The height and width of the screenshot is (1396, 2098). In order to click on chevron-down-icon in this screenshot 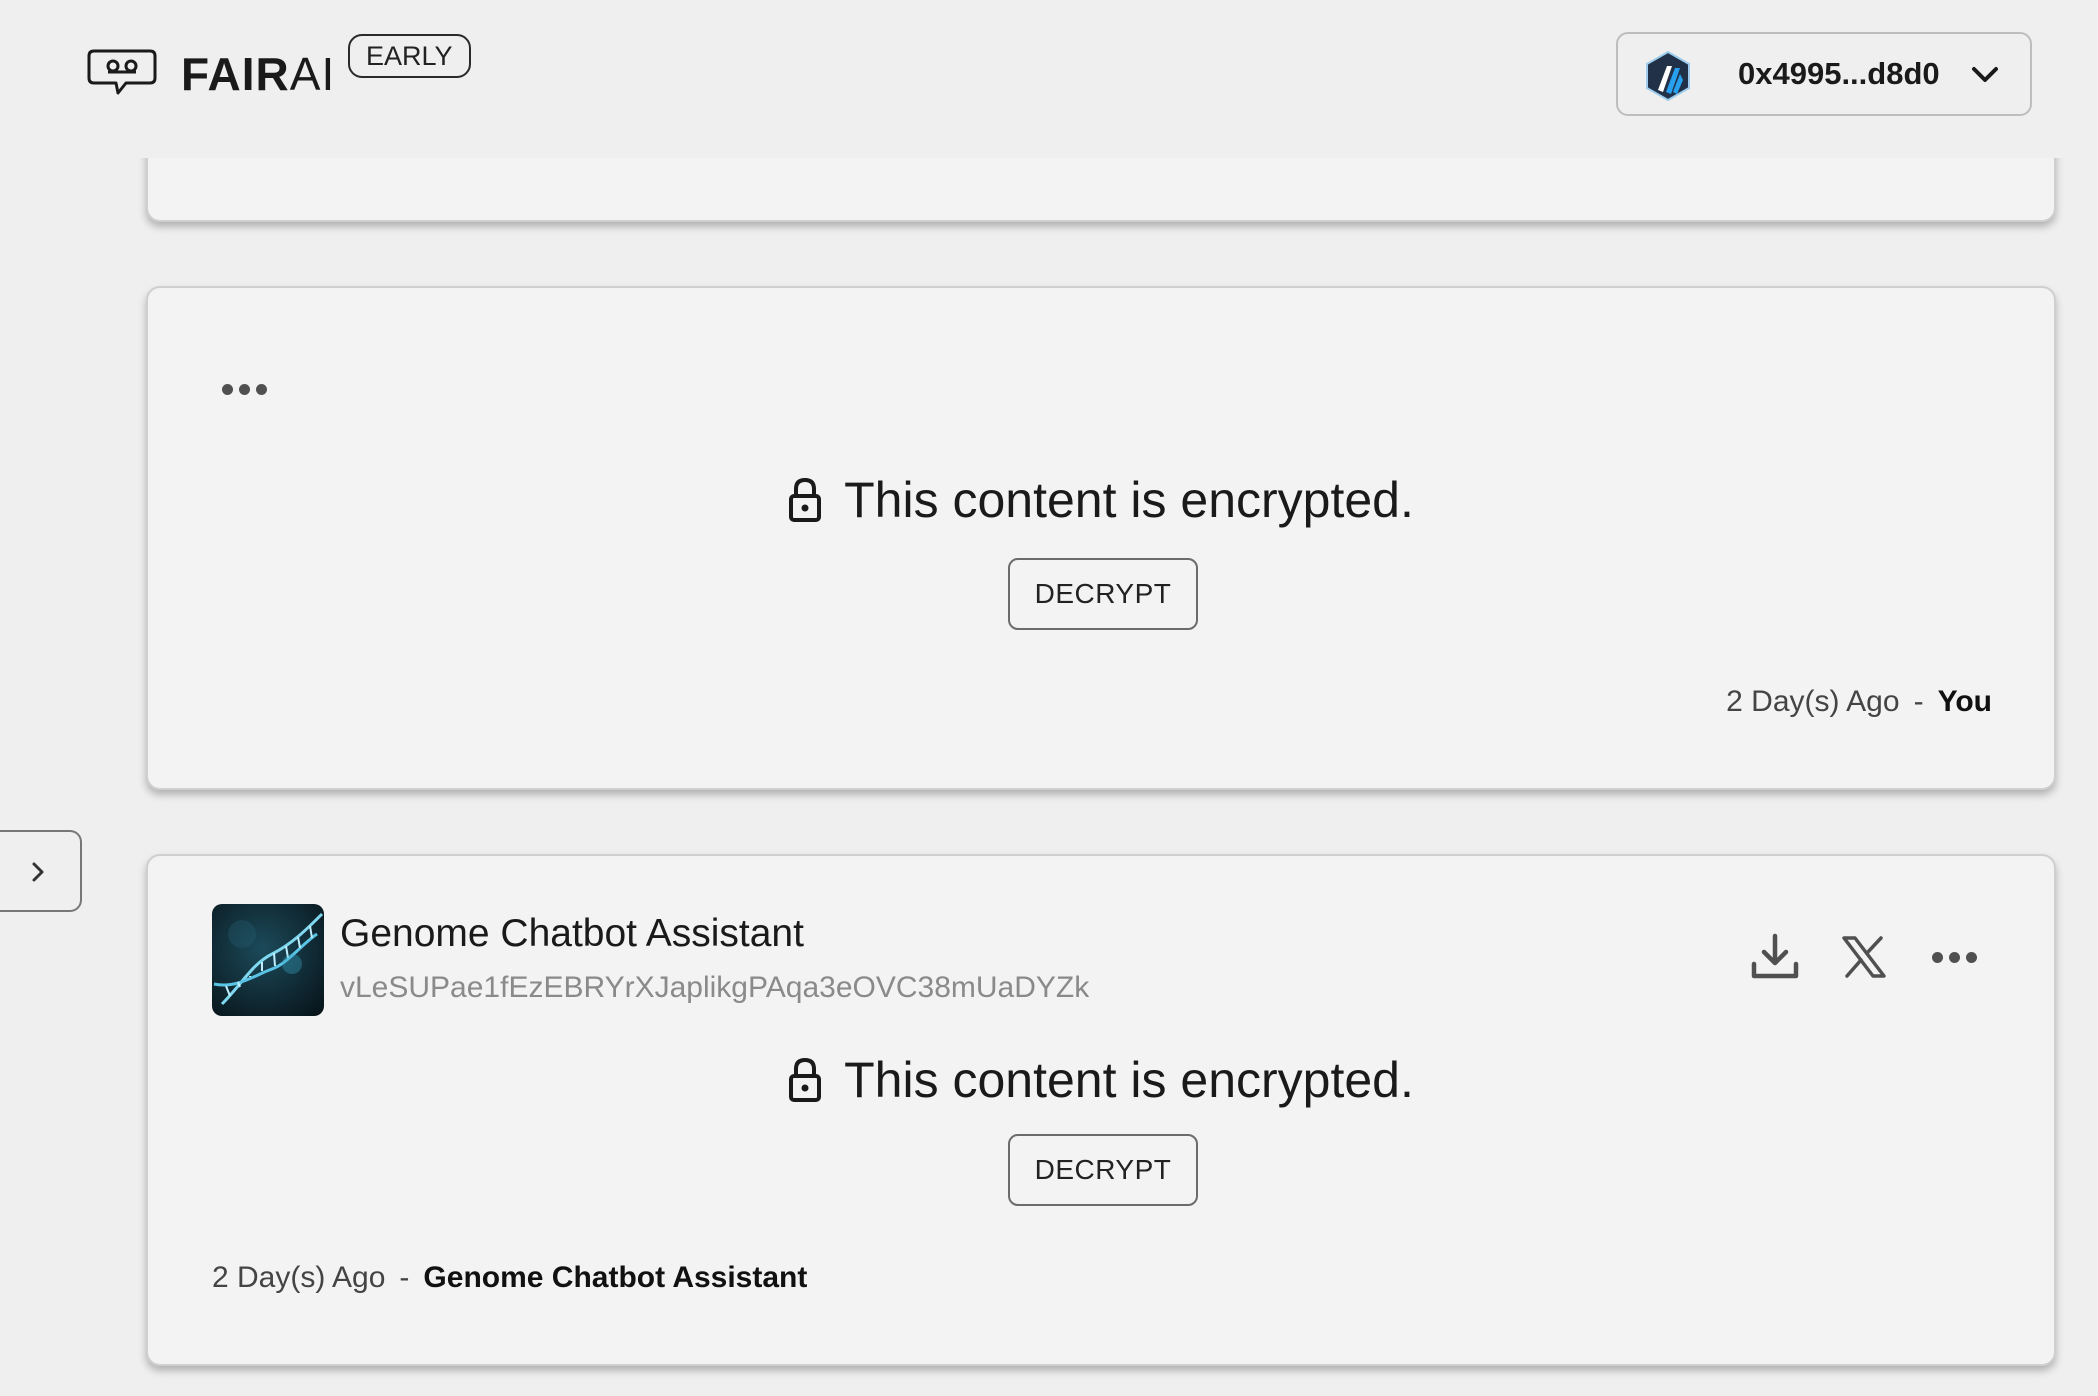, I will do `click(1985, 75)`.